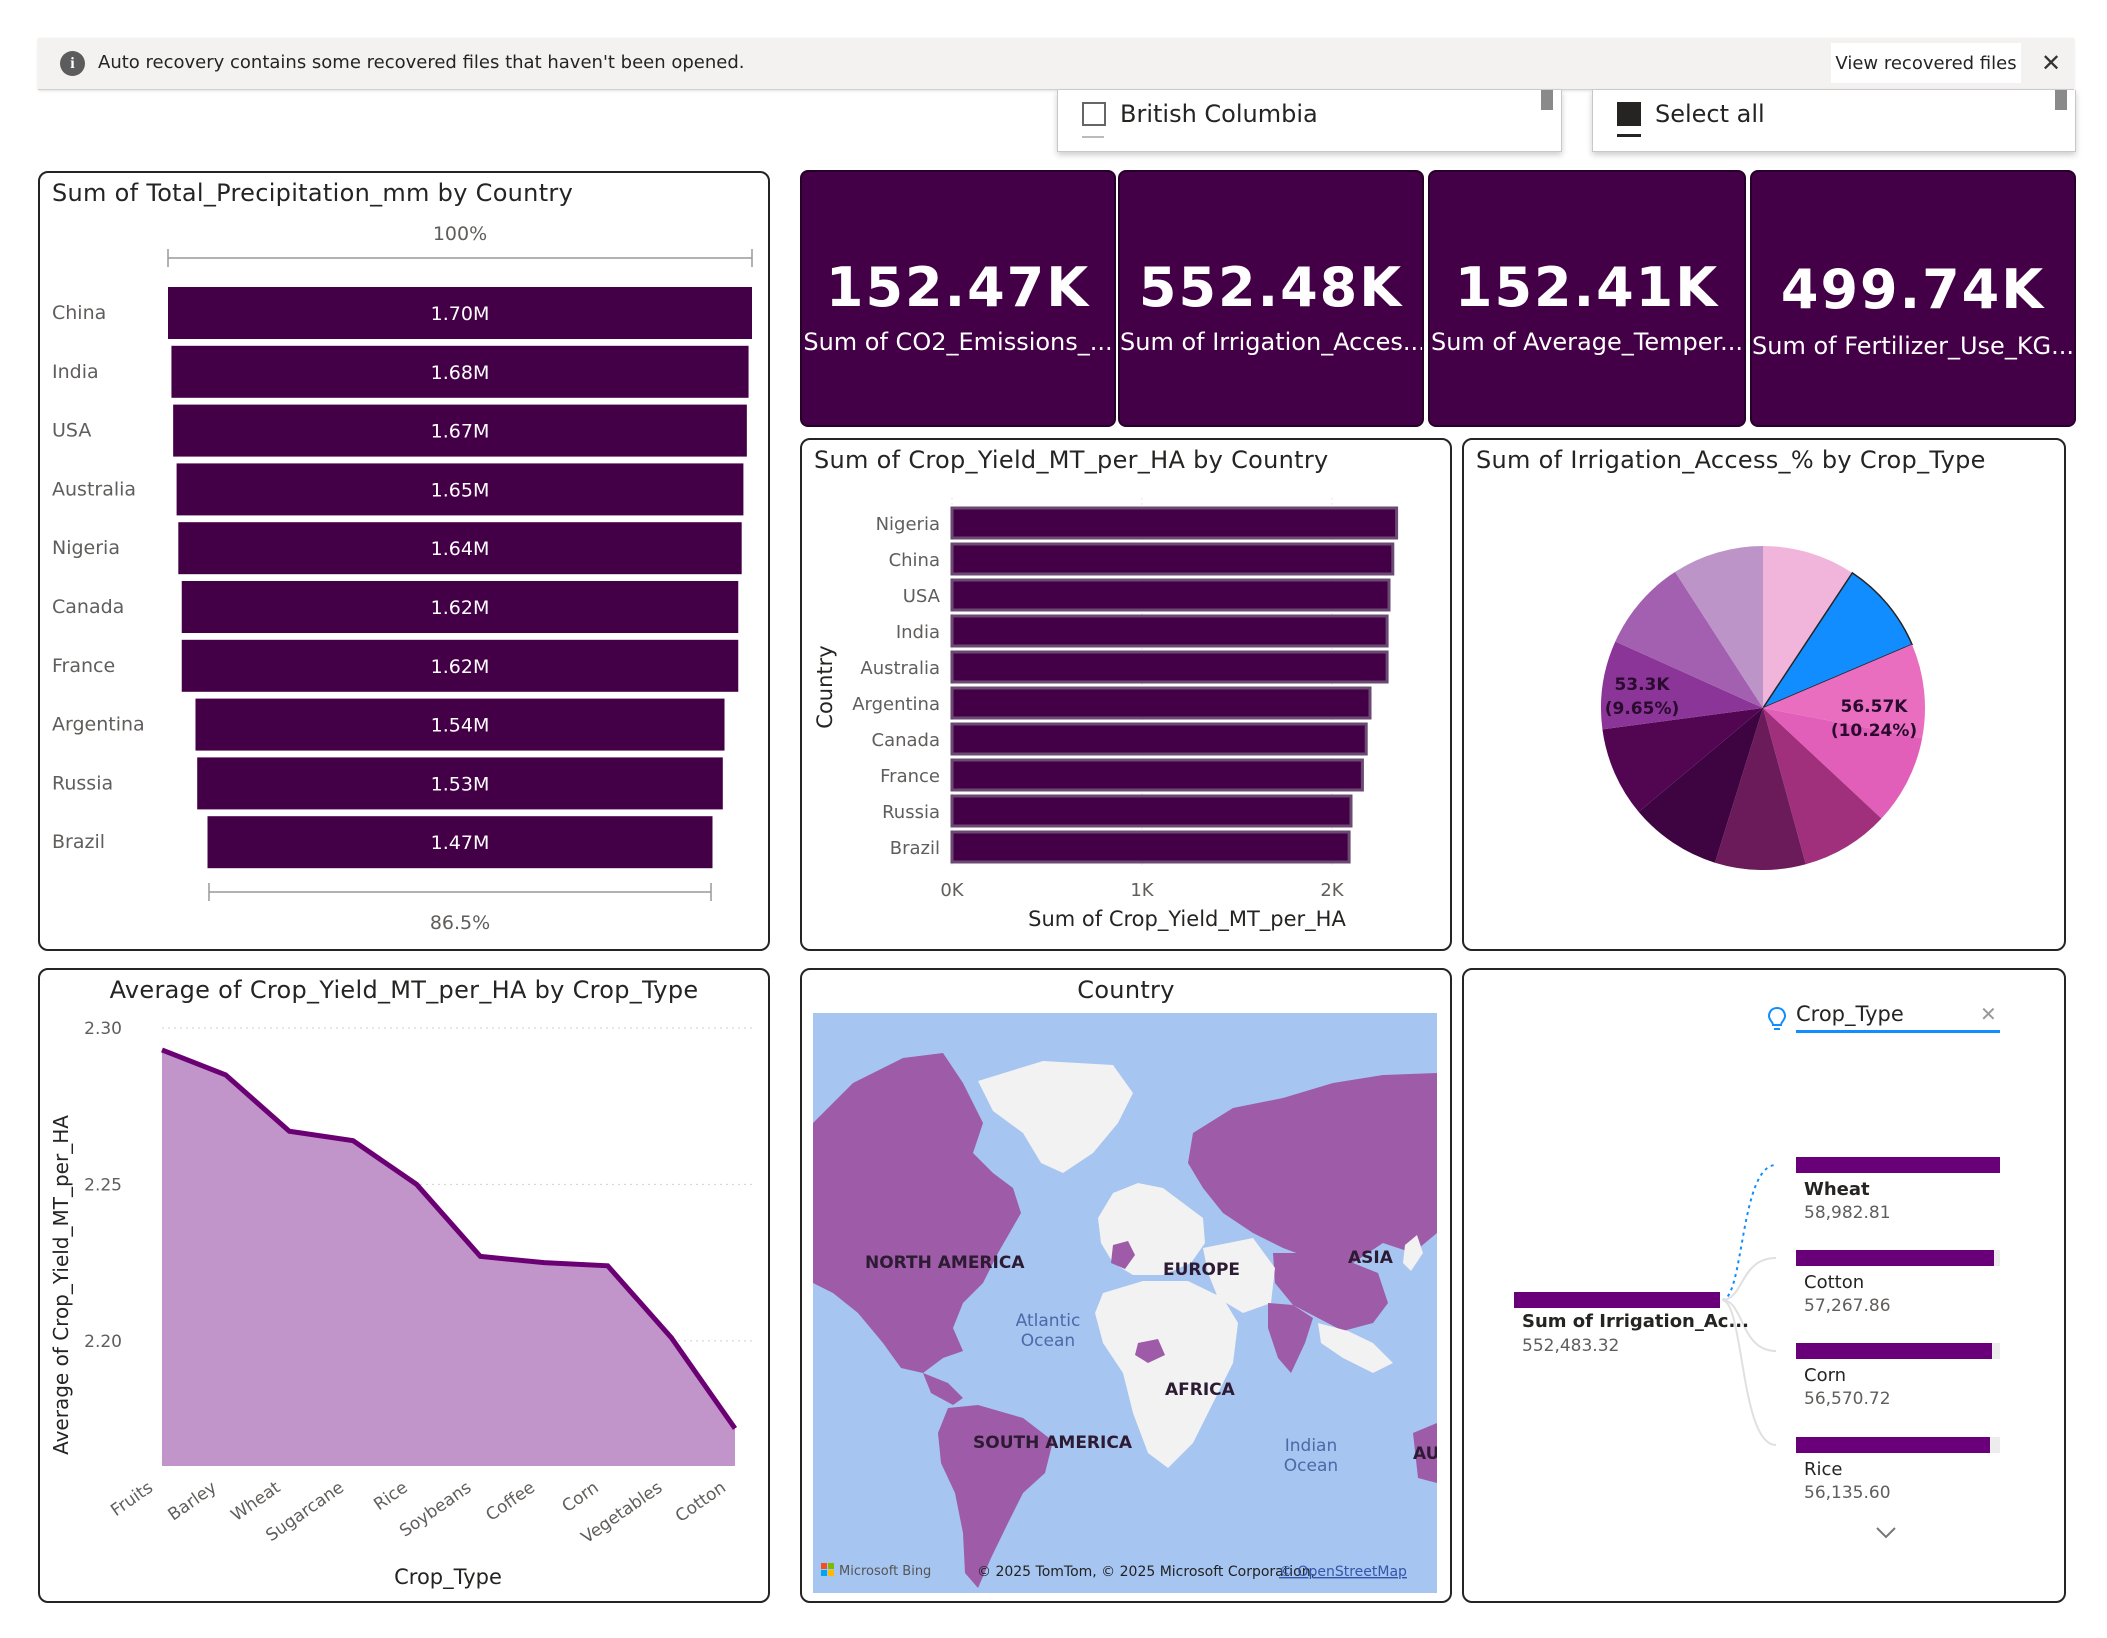 The height and width of the screenshot is (1638, 2107). What do you see at coordinates (1629, 114) in the screenshot?
I see `select-all-checkbox` at bounding box center [1629, 114].